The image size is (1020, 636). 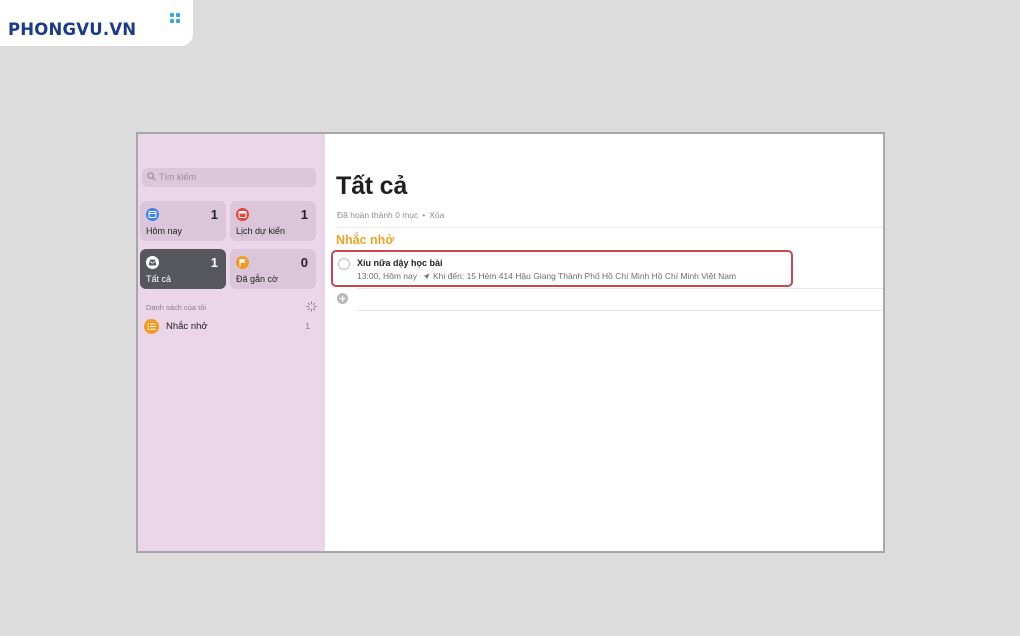 I want to click on tray-icon, so click(x=152, y=262).